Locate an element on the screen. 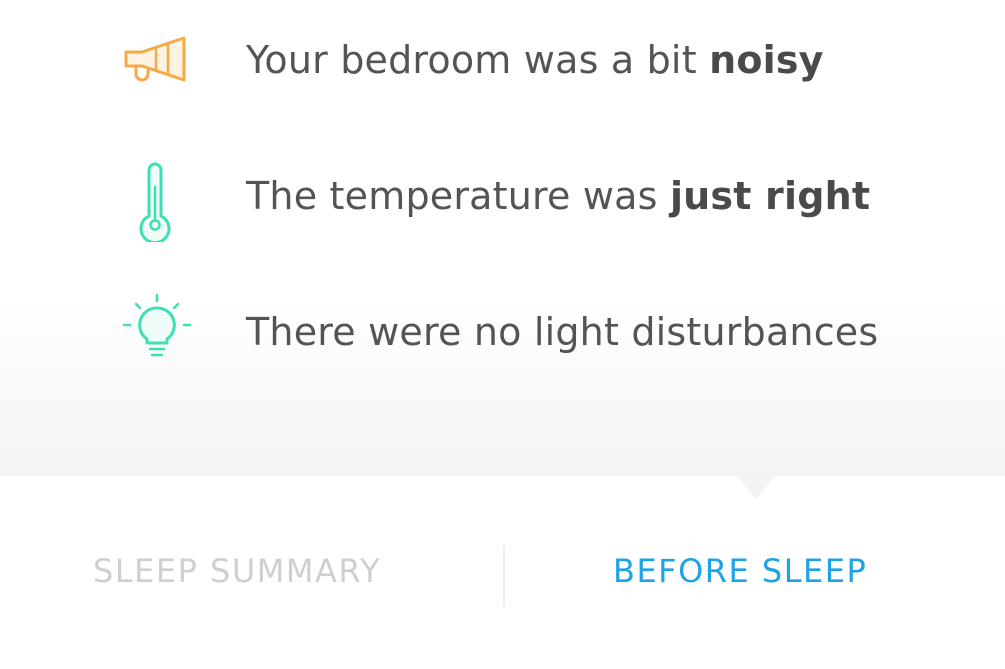 Image resolution: width=1005 pixels, height=669 pixels. insight-text-light-prefix: There were no light disturbances is located at coordinates (562, 332).